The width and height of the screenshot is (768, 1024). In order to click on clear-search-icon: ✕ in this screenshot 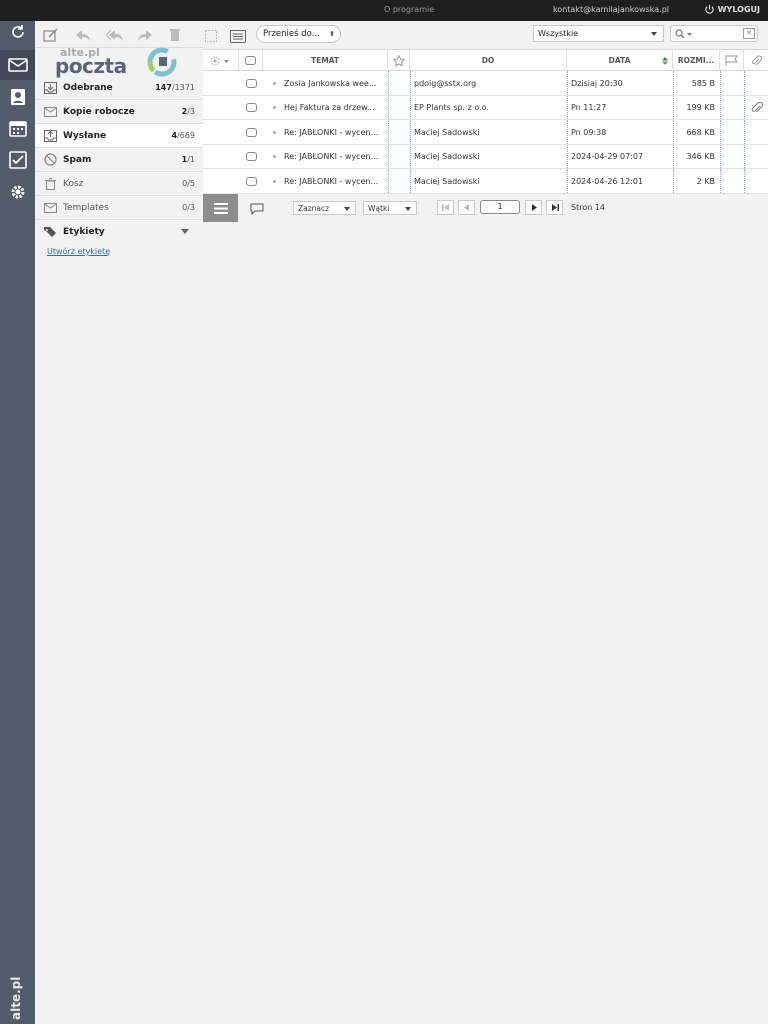, I will do `click(749, 33)`.